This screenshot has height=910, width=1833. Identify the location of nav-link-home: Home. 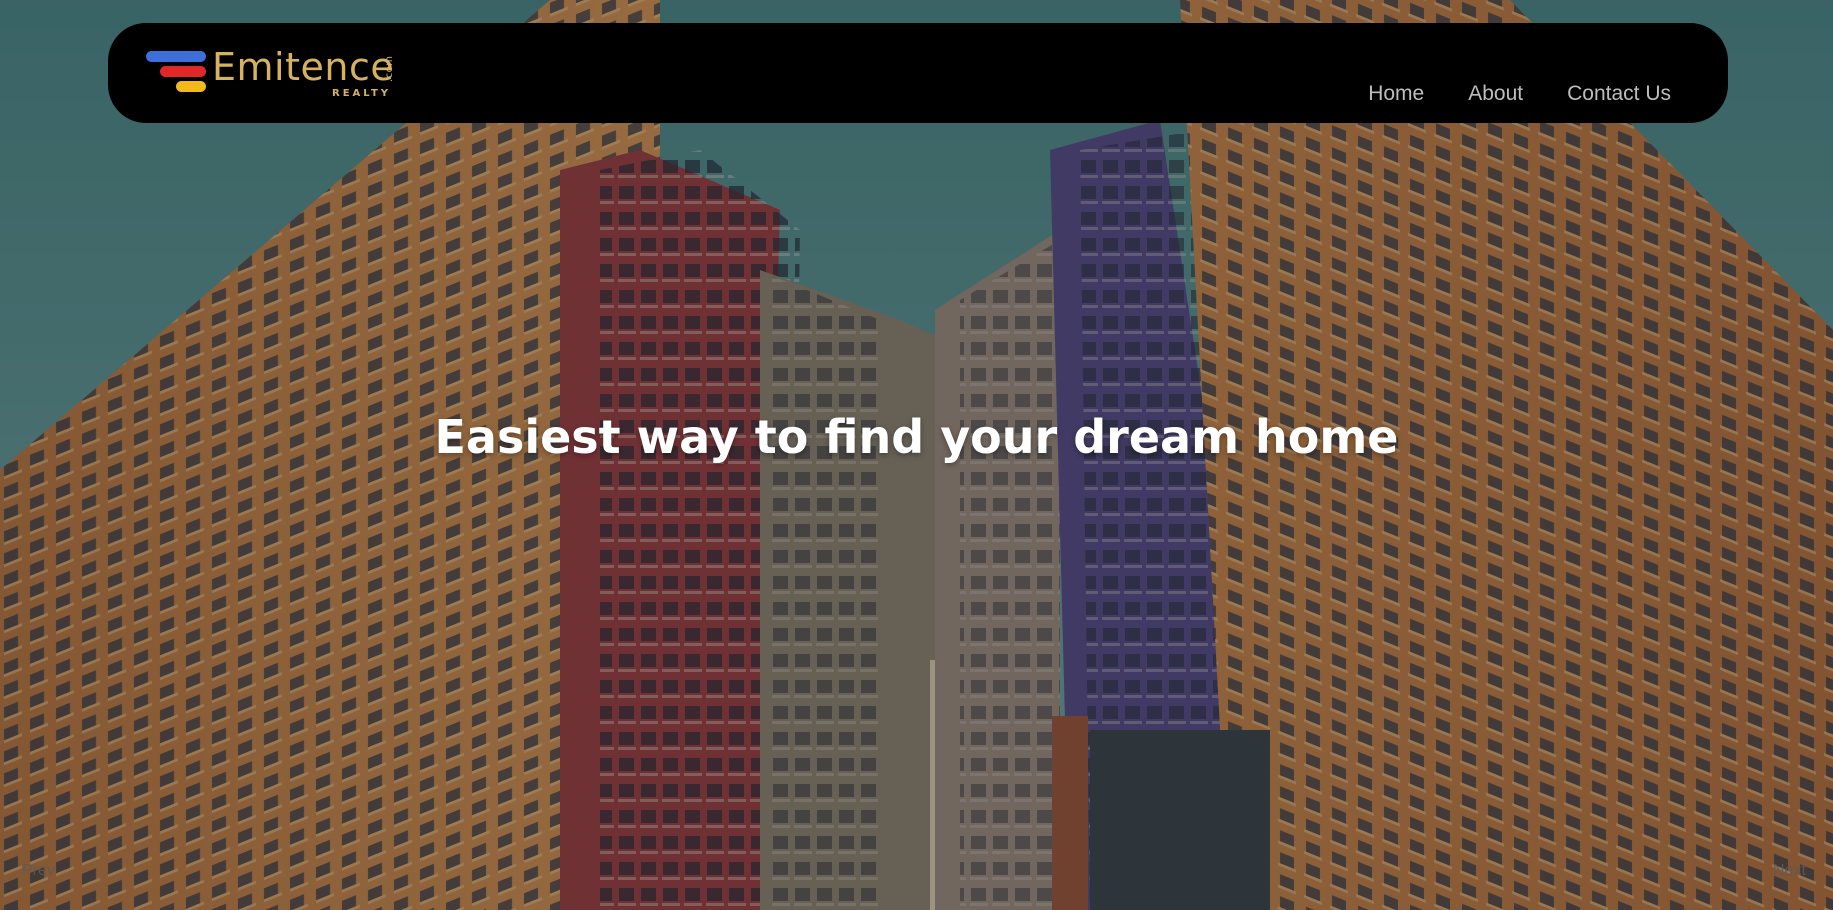
(1396, 94).